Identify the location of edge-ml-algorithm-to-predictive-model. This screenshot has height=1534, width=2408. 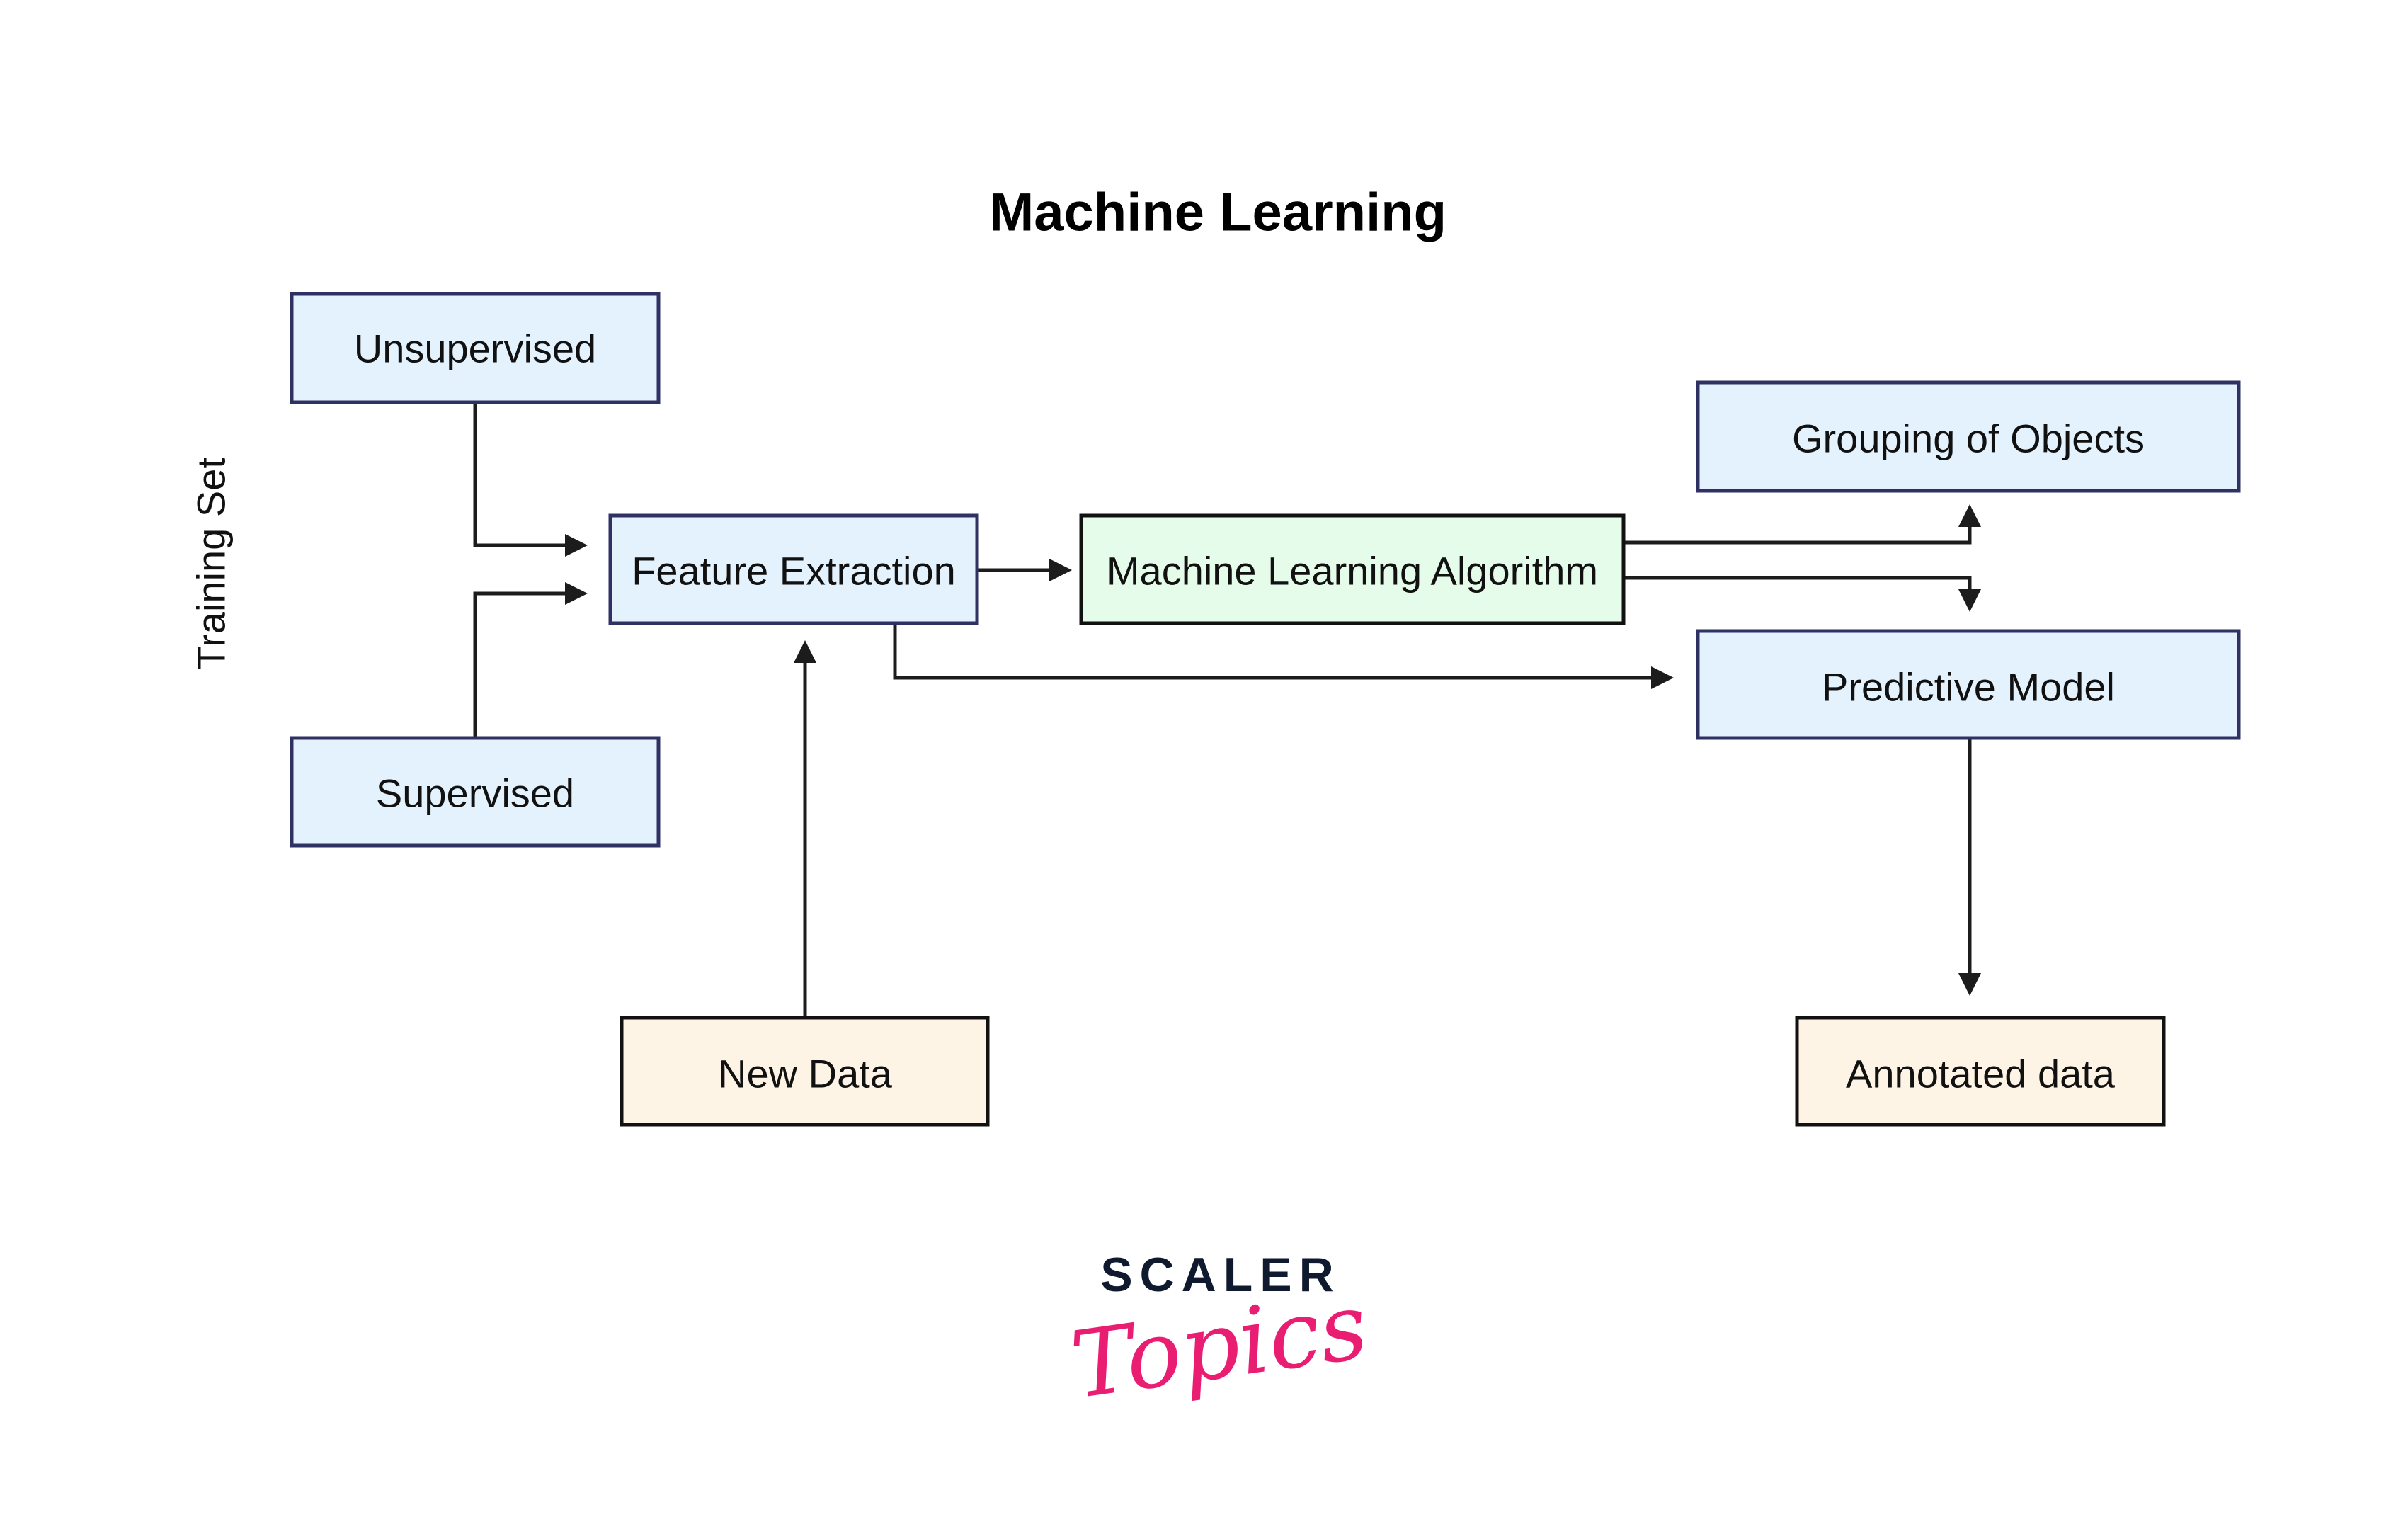
(1802, 594).